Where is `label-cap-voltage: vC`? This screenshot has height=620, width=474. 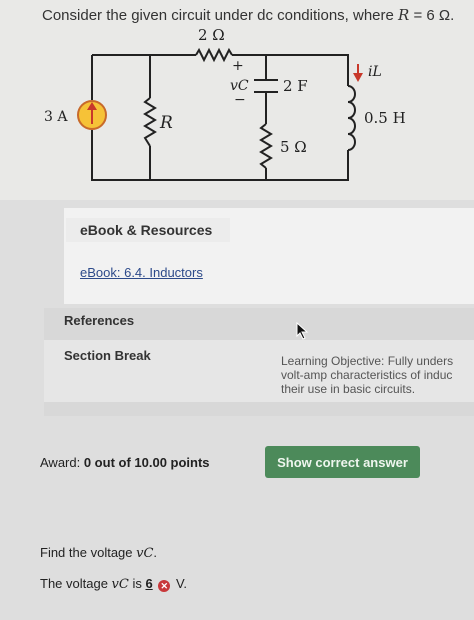
label-cap-voltage: vC is located at coordinates (239, 86).